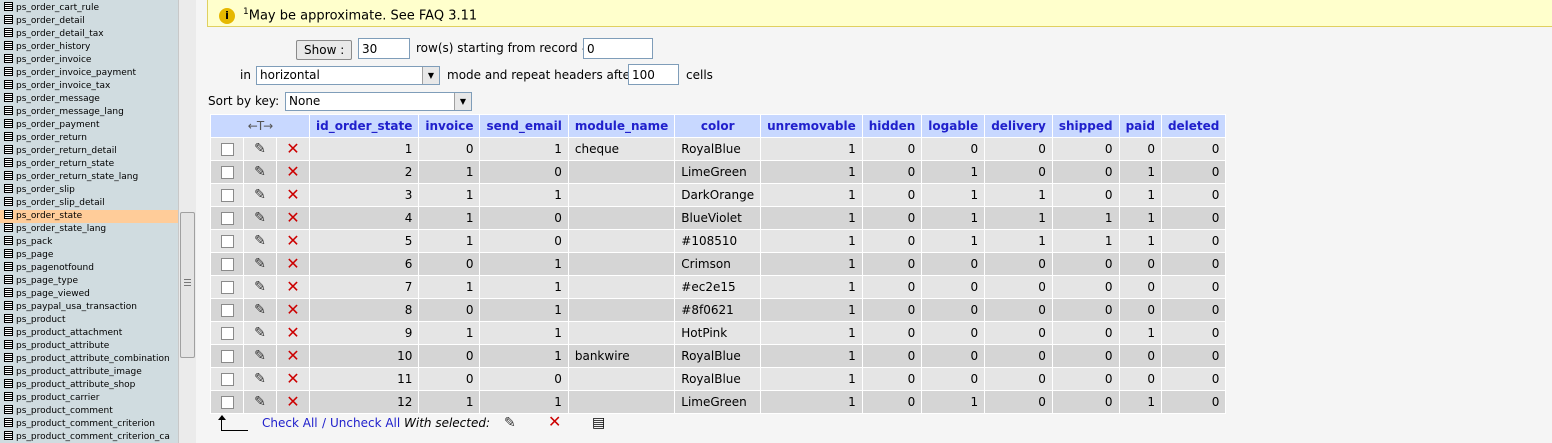 The width and height of the screenshot is (1552, 443). Describe the element at coordinates (718, 333) in the screenshot. I see `table-cell: HotPink` at that location.